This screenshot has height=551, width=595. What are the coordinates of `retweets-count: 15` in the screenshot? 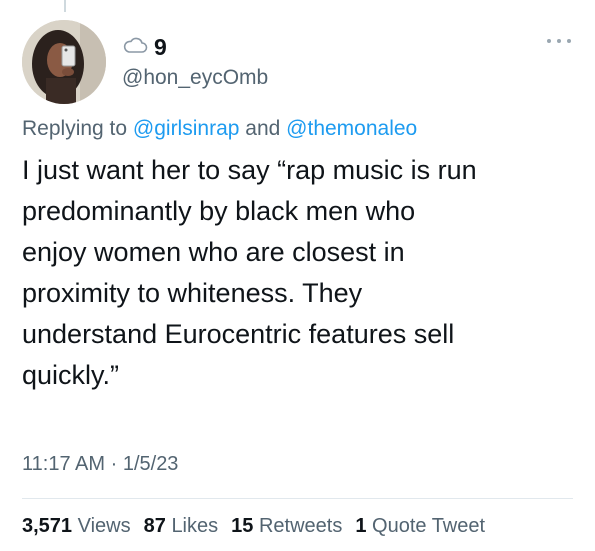 It's located at (242, 526).